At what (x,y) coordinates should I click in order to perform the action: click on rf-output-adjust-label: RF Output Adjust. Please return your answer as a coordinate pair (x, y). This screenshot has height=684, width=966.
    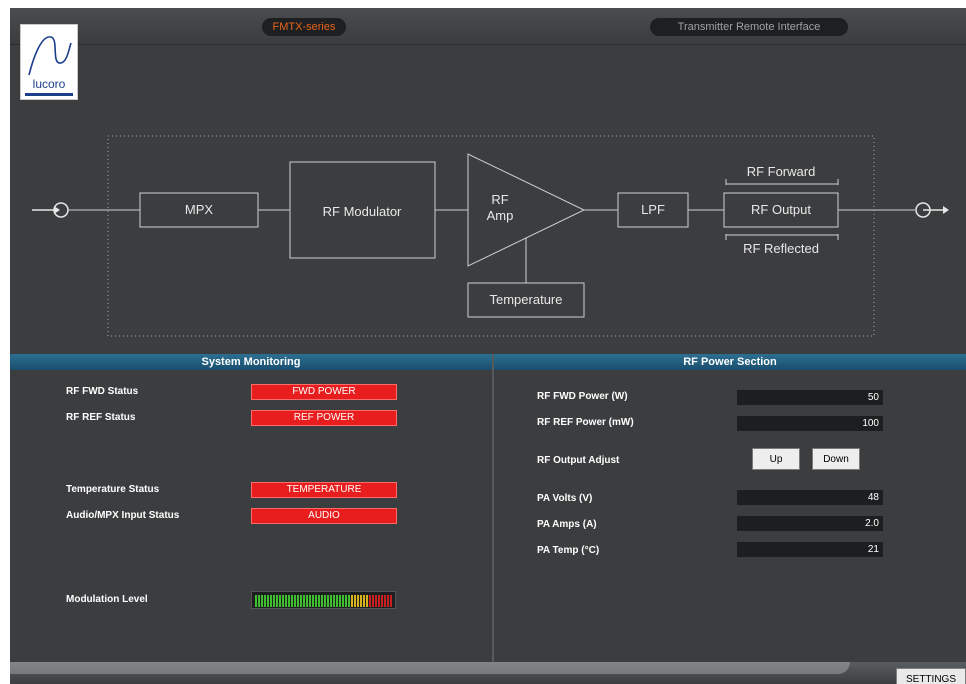
    Looking at the image, I should click on (578, 460).